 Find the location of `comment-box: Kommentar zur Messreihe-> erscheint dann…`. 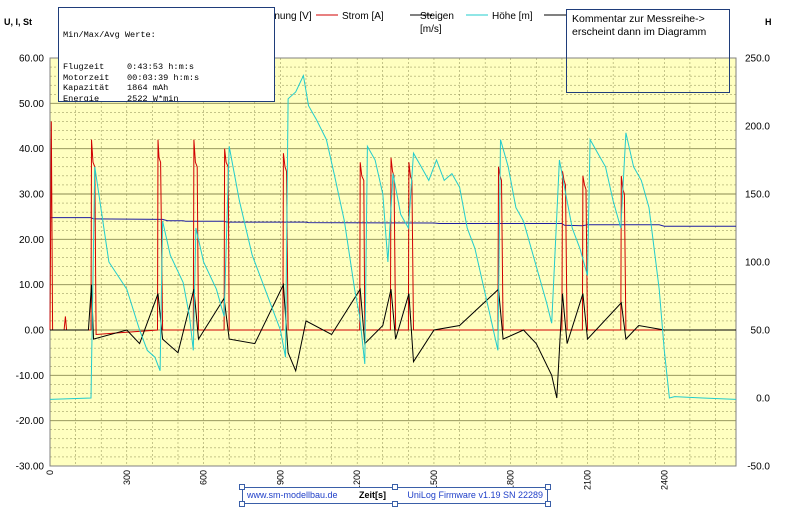

comment-box: Kommentar zur Messreihe-> erscheint dann… is located at coordinates (648, 51).